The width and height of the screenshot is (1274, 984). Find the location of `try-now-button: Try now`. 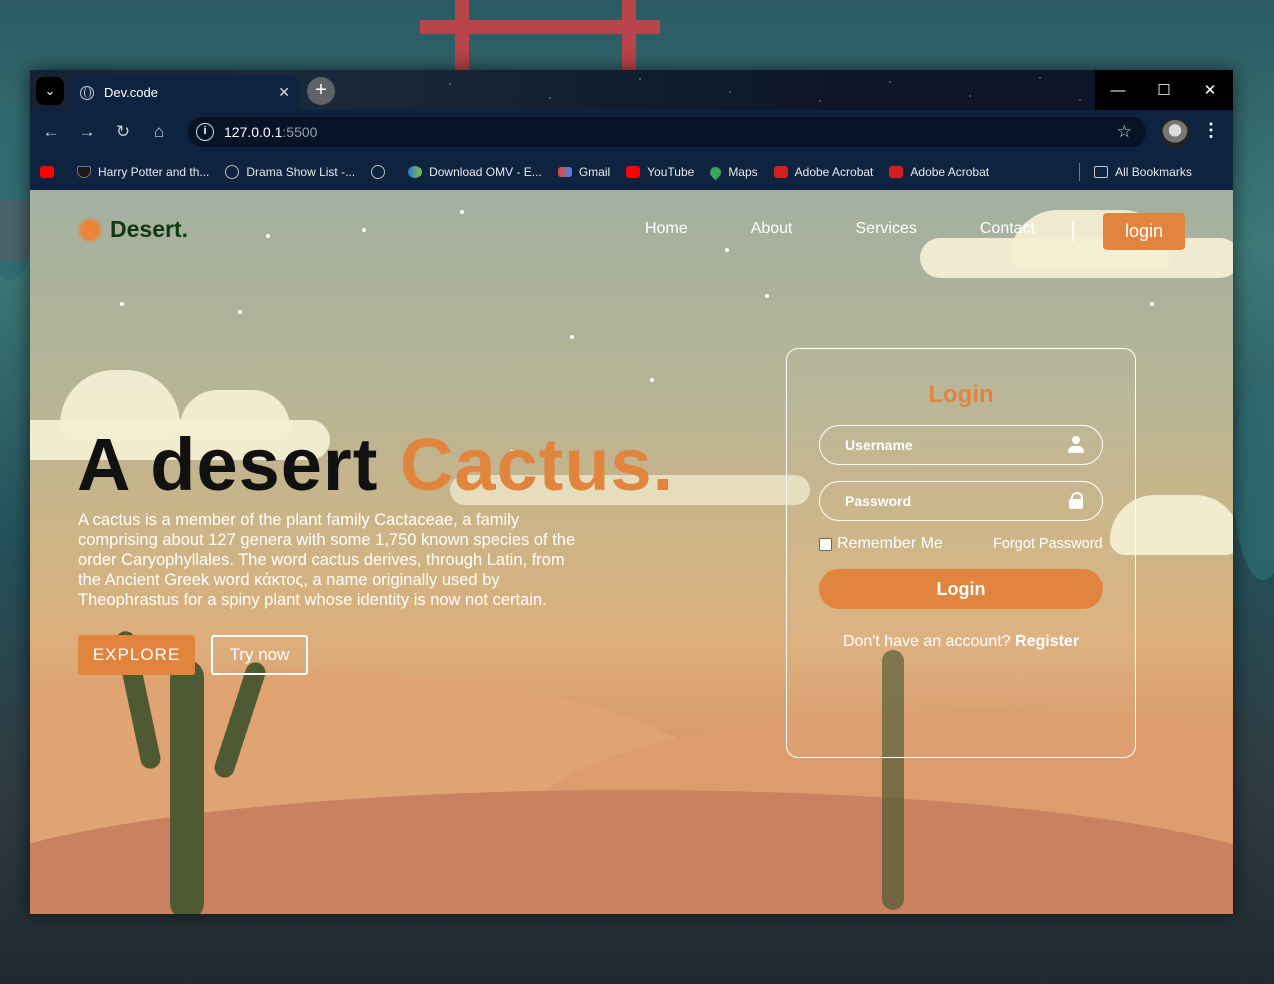

try-now-button: Try now is located at coordinates (259, 655).